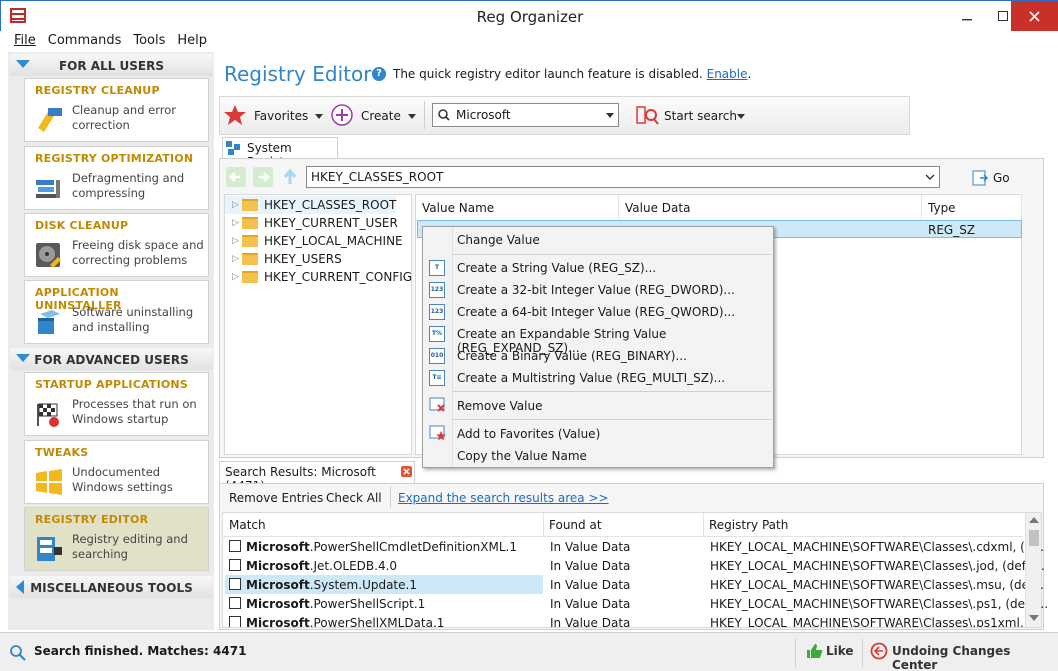 The image size is (1058, 671). I want to click on minimize-icon, so click(967, 20).